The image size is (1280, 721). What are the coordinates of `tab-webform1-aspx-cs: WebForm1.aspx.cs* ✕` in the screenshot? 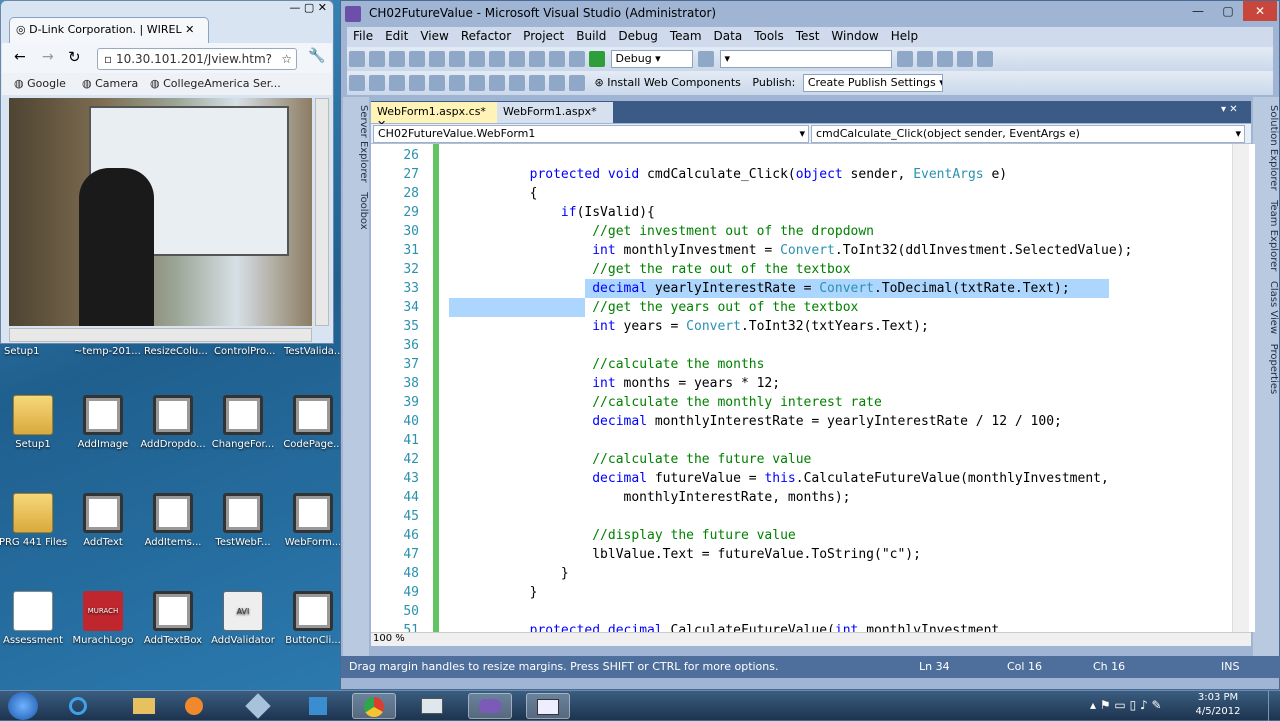 It's located at (434, 116).